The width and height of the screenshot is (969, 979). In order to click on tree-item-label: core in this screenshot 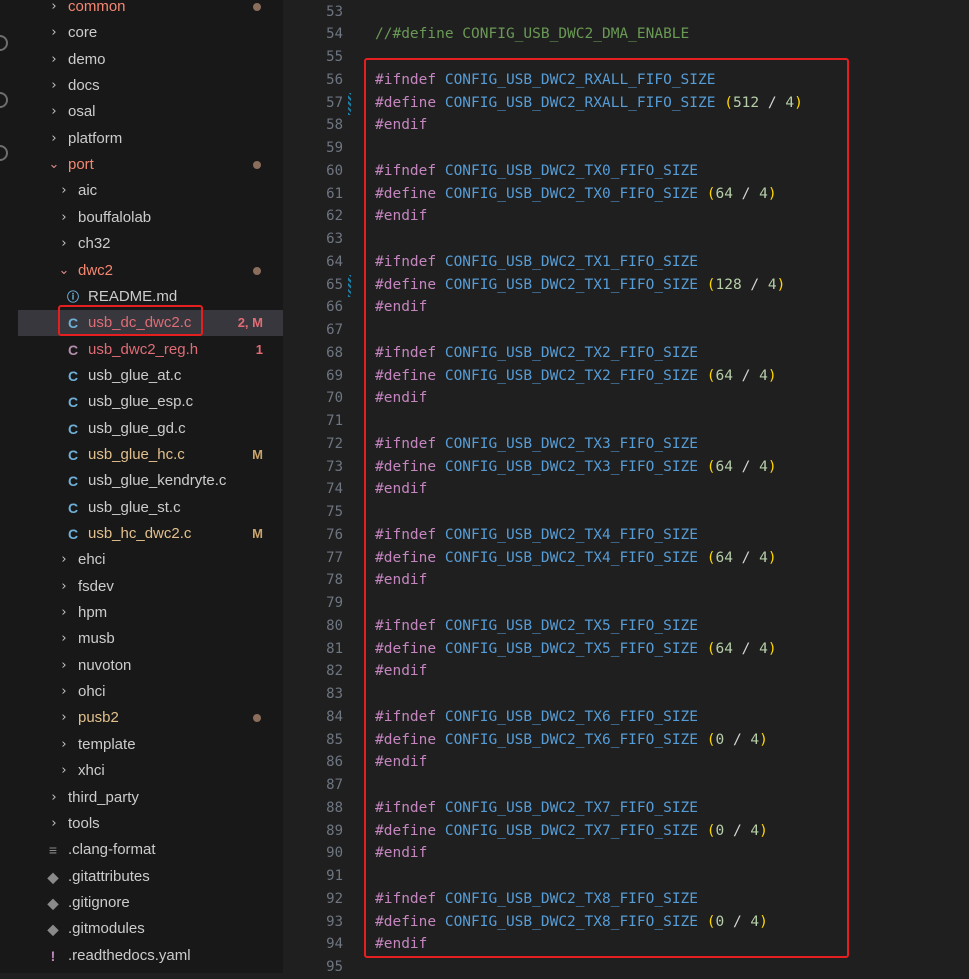, I will do `click(83, 33)`.